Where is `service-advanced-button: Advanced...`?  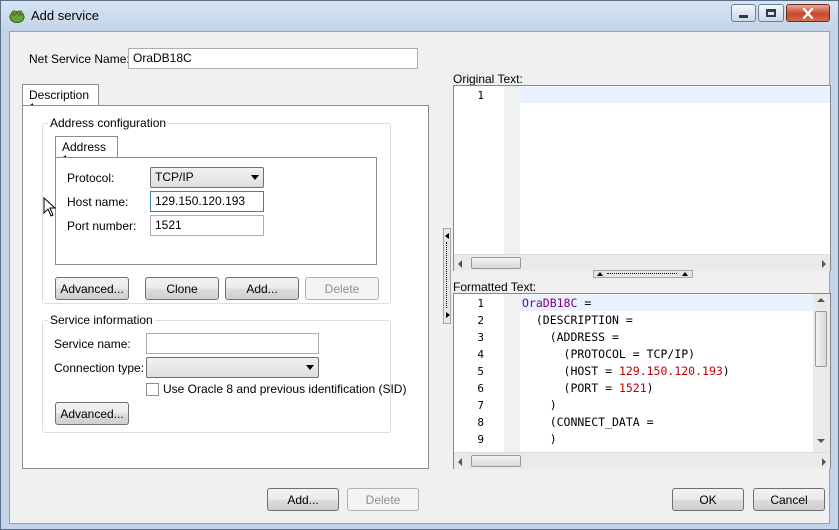
service-advanced-button: Advanced... is located at coordinates (92, 413).